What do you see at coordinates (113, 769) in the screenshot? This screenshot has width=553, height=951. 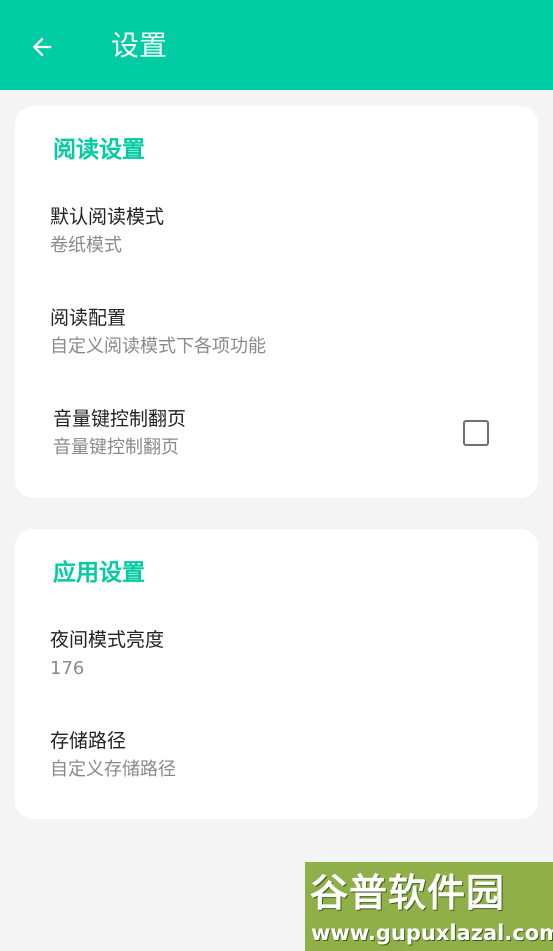 I see `pref-summary: 自定义存储路径` at bounding box center [113, 769].